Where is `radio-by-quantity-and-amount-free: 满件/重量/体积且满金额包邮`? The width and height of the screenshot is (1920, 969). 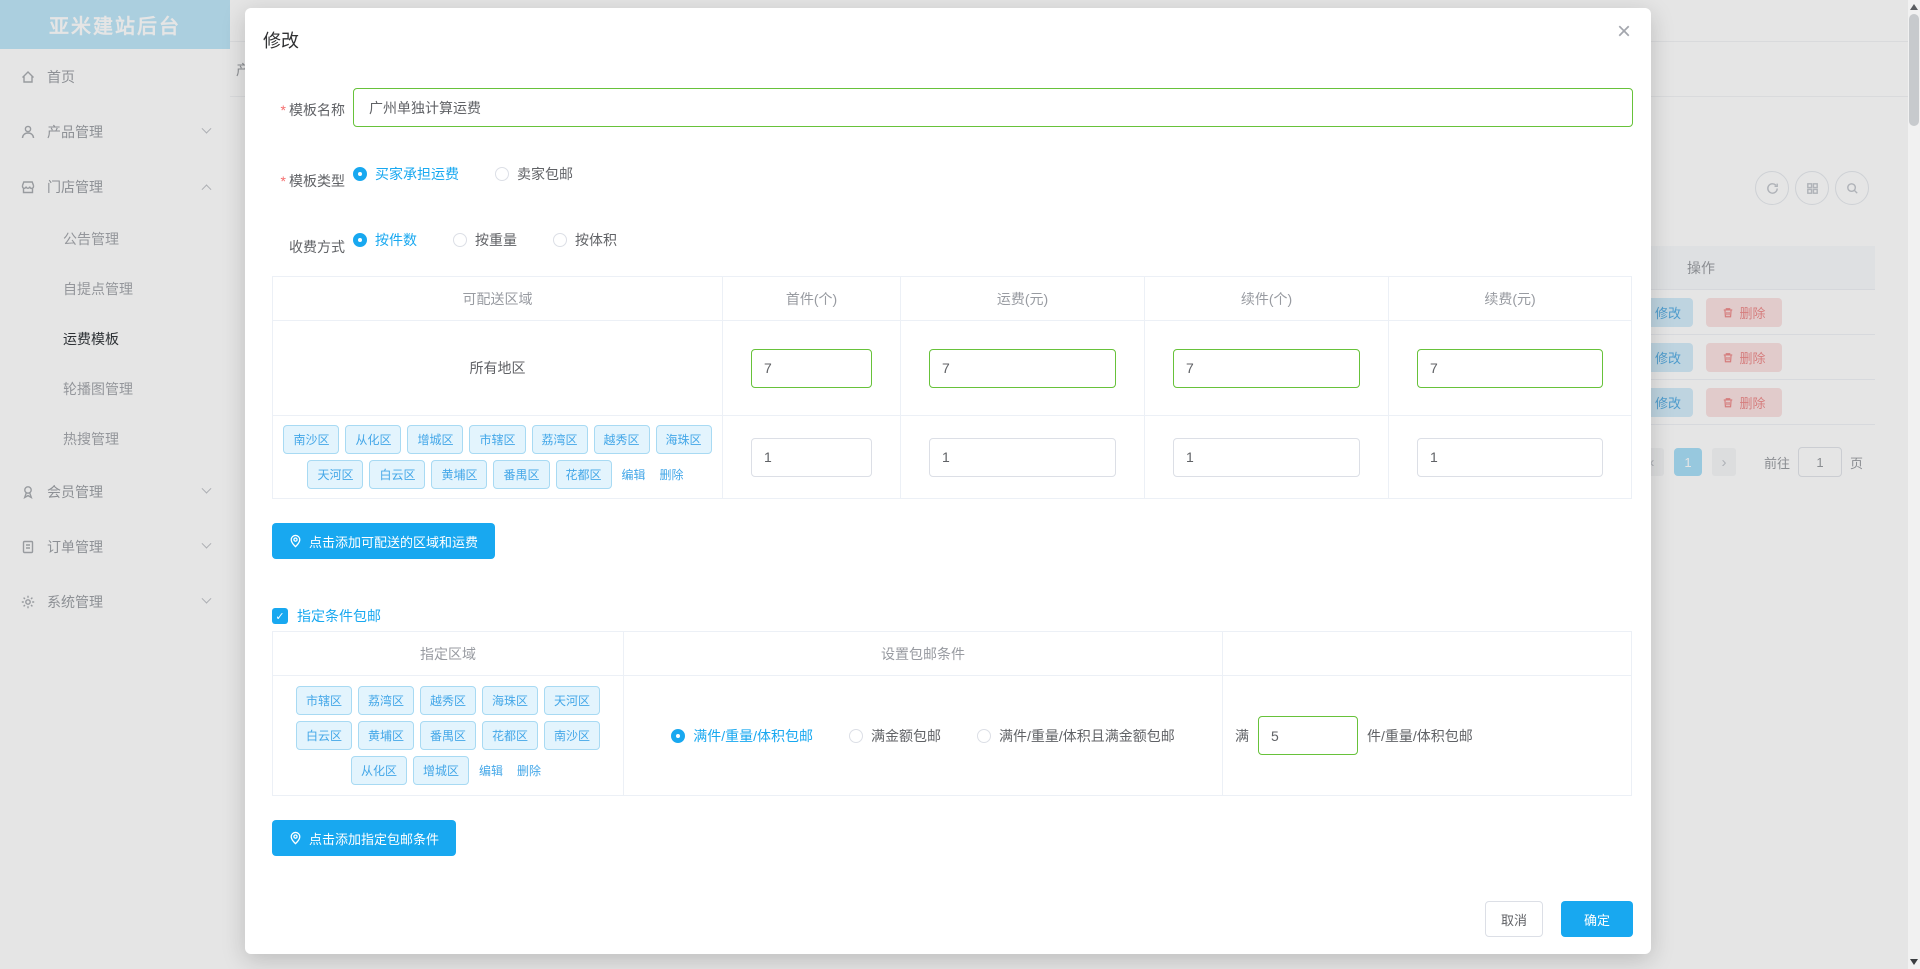
radio-by-quantity-and-amount-free: 满件/重量/体积且满金额包邮 is located at coordinates (1076, 736).